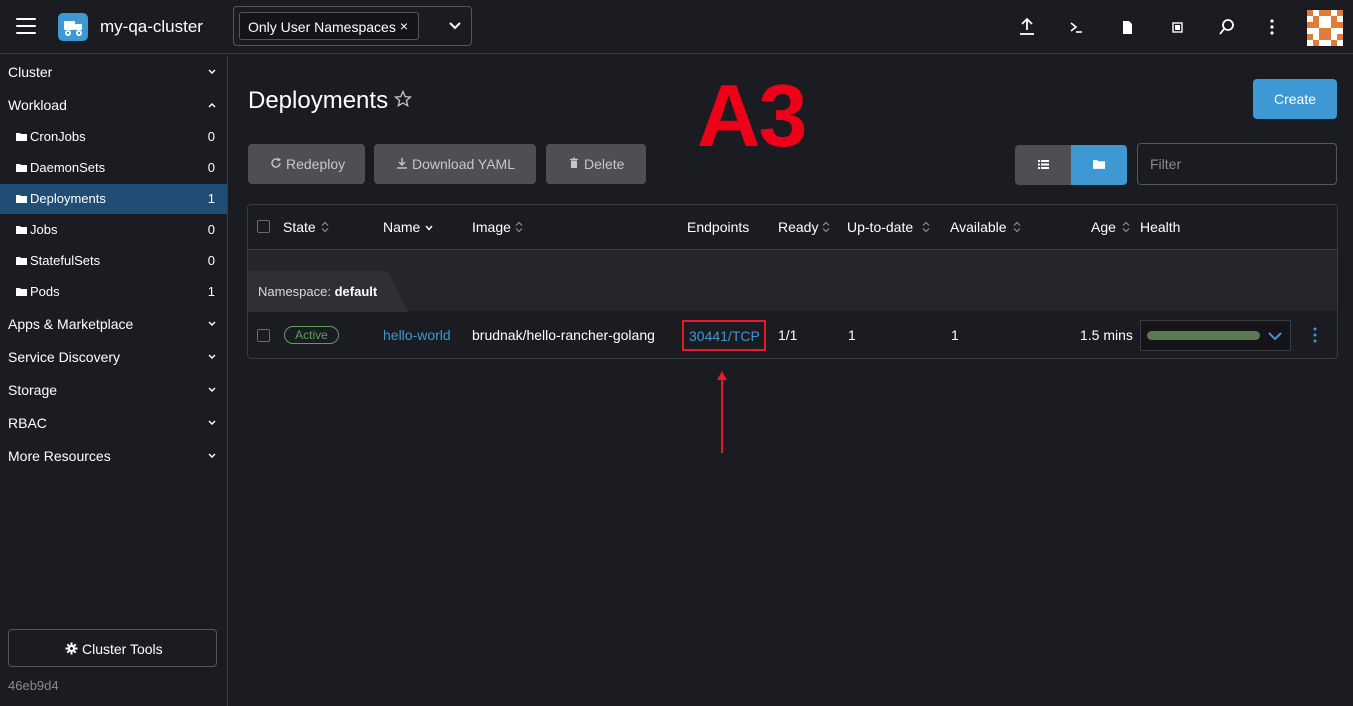 The image size is (1353, 706). I want to click on endpoint-highlight: 30441/TCP, so click(724, 335).